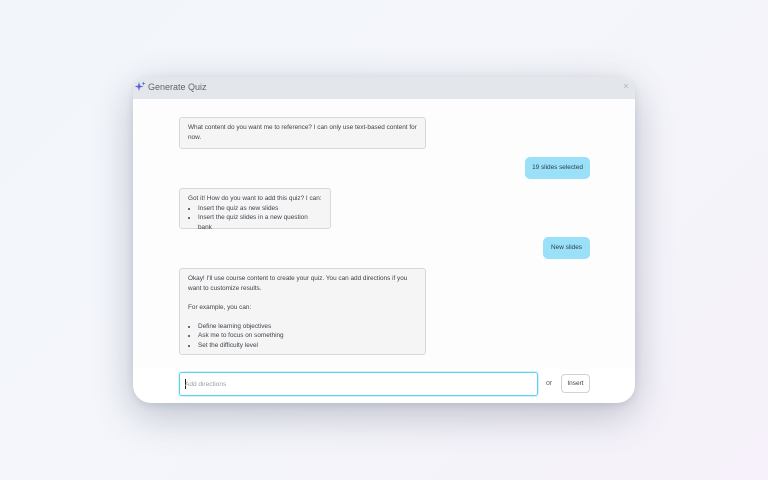  I want to click on example-focus: Ask me to focus on something, so click(307, 336).